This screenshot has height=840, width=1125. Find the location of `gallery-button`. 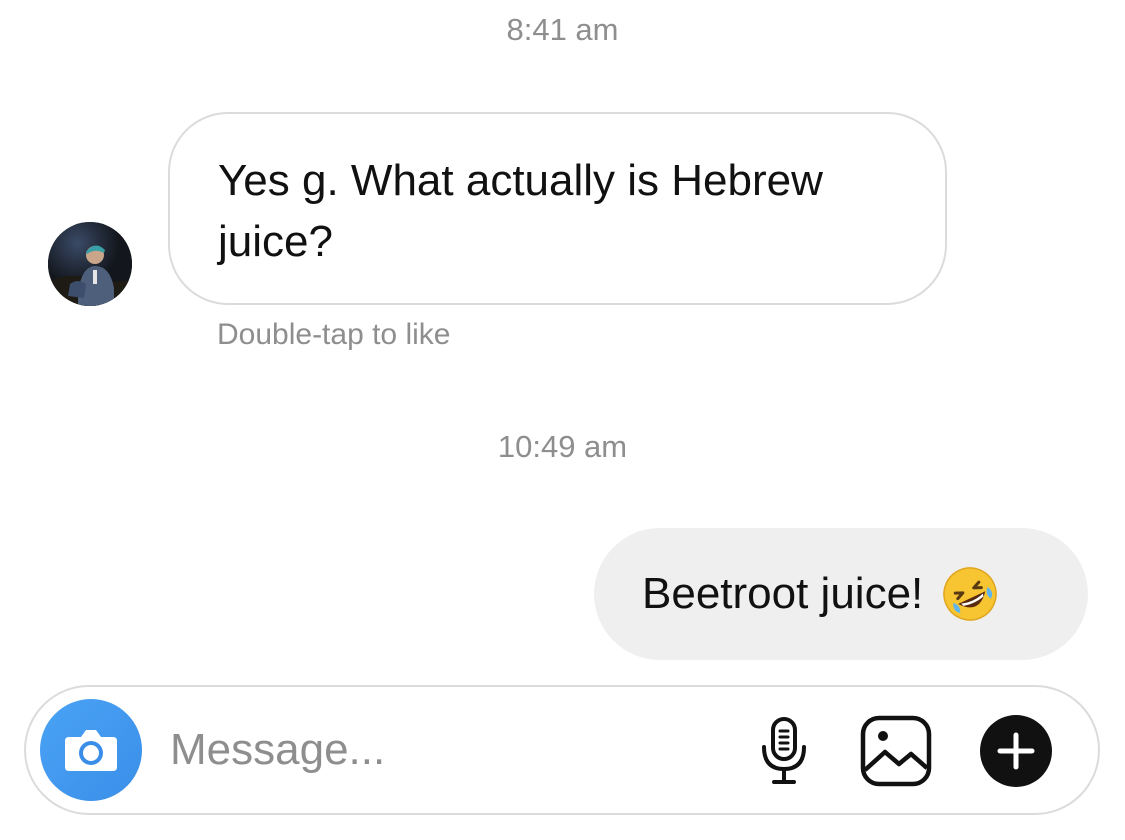

gallery-button is located at coordinates (896, 751).